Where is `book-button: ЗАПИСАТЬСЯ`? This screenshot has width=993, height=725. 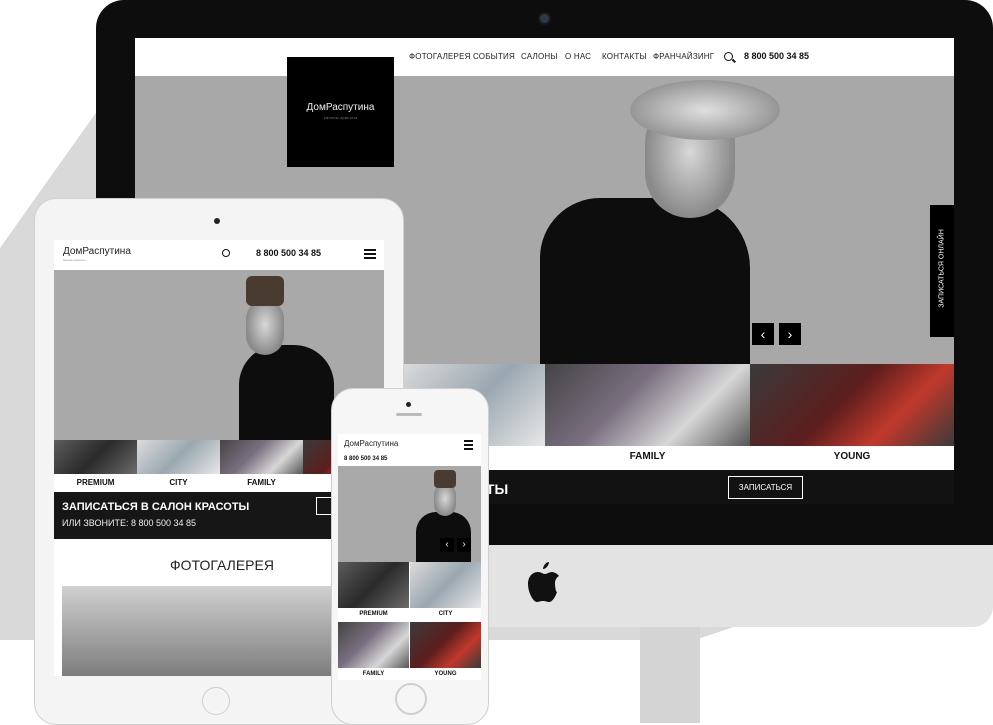
book-button: ЗАПИСАТЬСЯ is located at coordinates (765, 487).